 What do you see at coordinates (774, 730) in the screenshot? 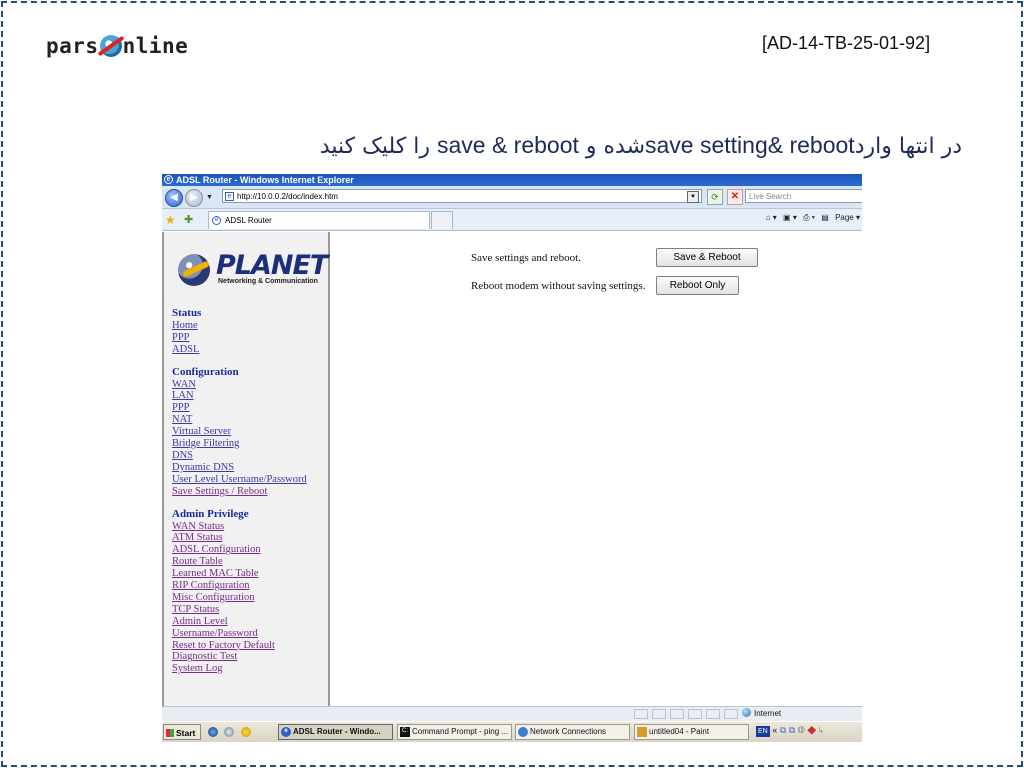
I see `tray-expand-icon: «` at bounding box center [774, 730].